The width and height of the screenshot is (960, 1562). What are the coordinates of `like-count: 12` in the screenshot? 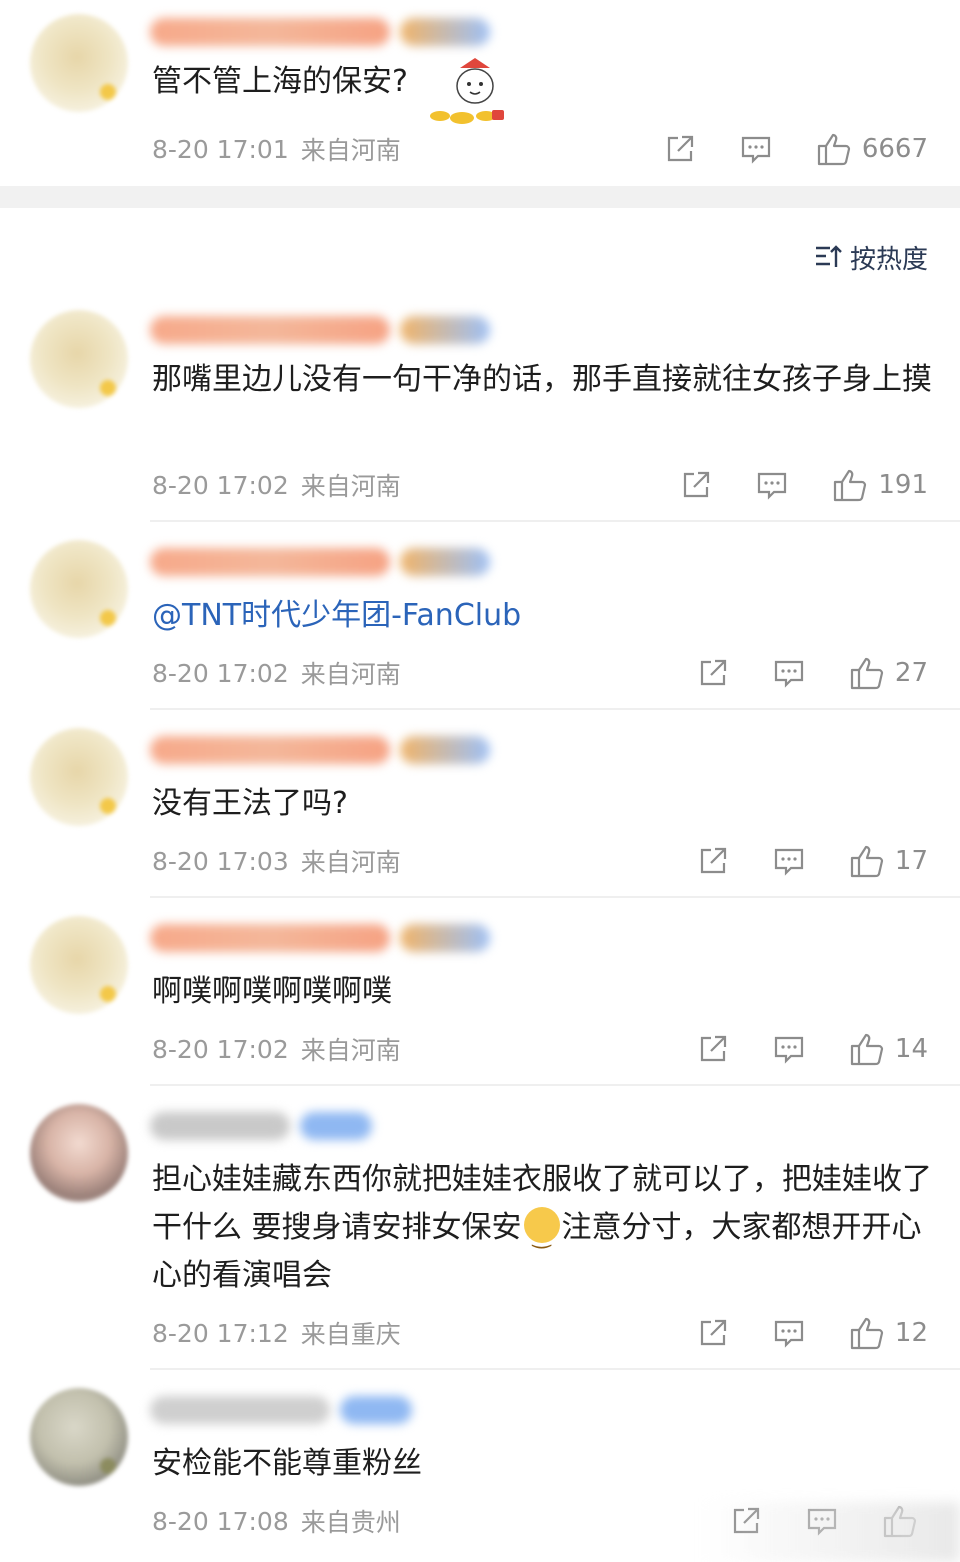 It's located at (911, 1333).